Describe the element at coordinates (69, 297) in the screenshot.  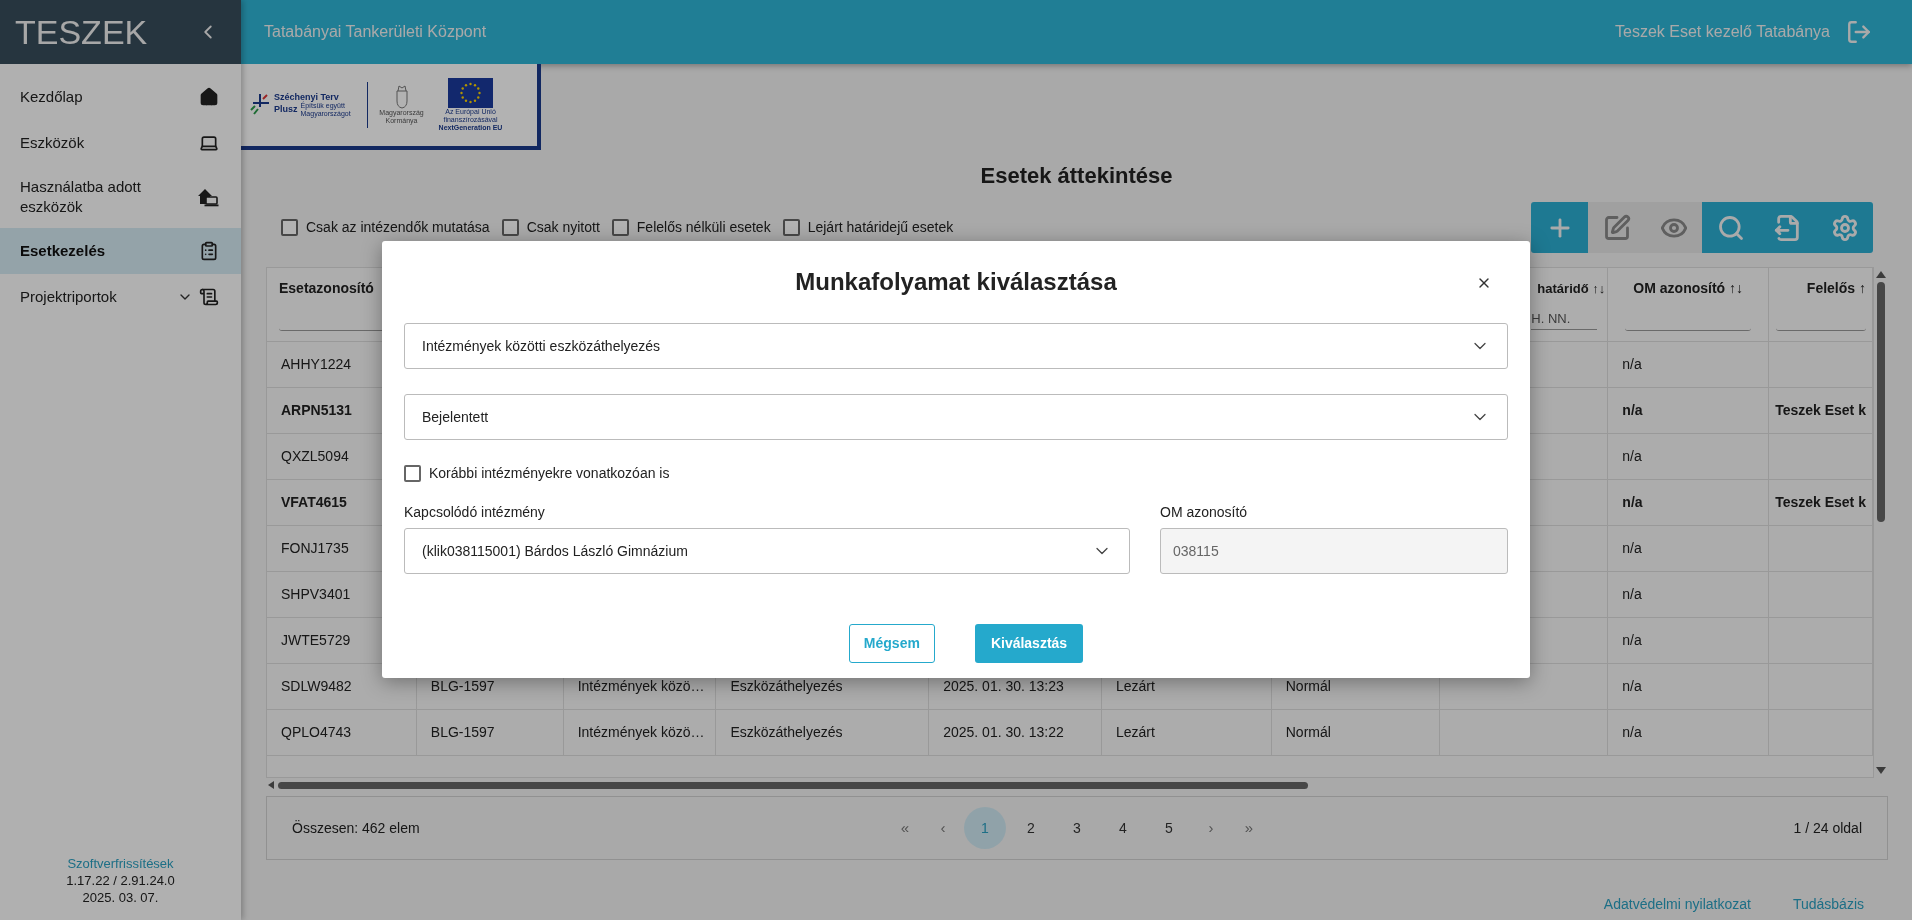
I see `nav-label: Projektriportok` at that location.